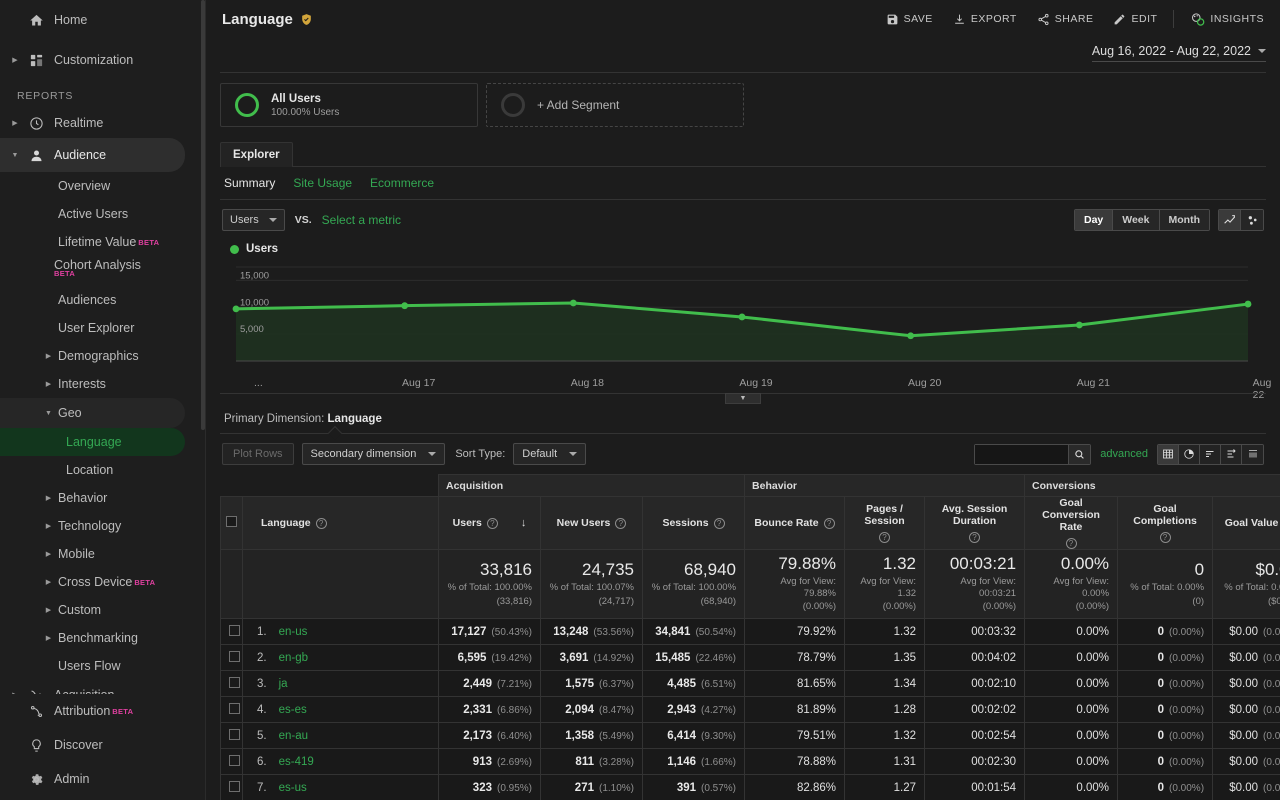 This screenshot has height=800, width=1280. What do you see at coordinates (102, 60) in the screenshot?
I see `sidebar-item-customization: ▶ Customization` at bounding box center [102, 60].